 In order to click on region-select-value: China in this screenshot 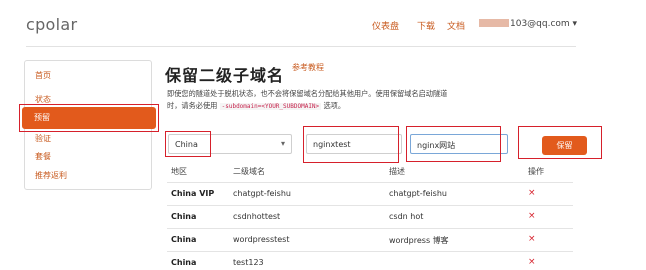, I will do `click(186, 144)`.